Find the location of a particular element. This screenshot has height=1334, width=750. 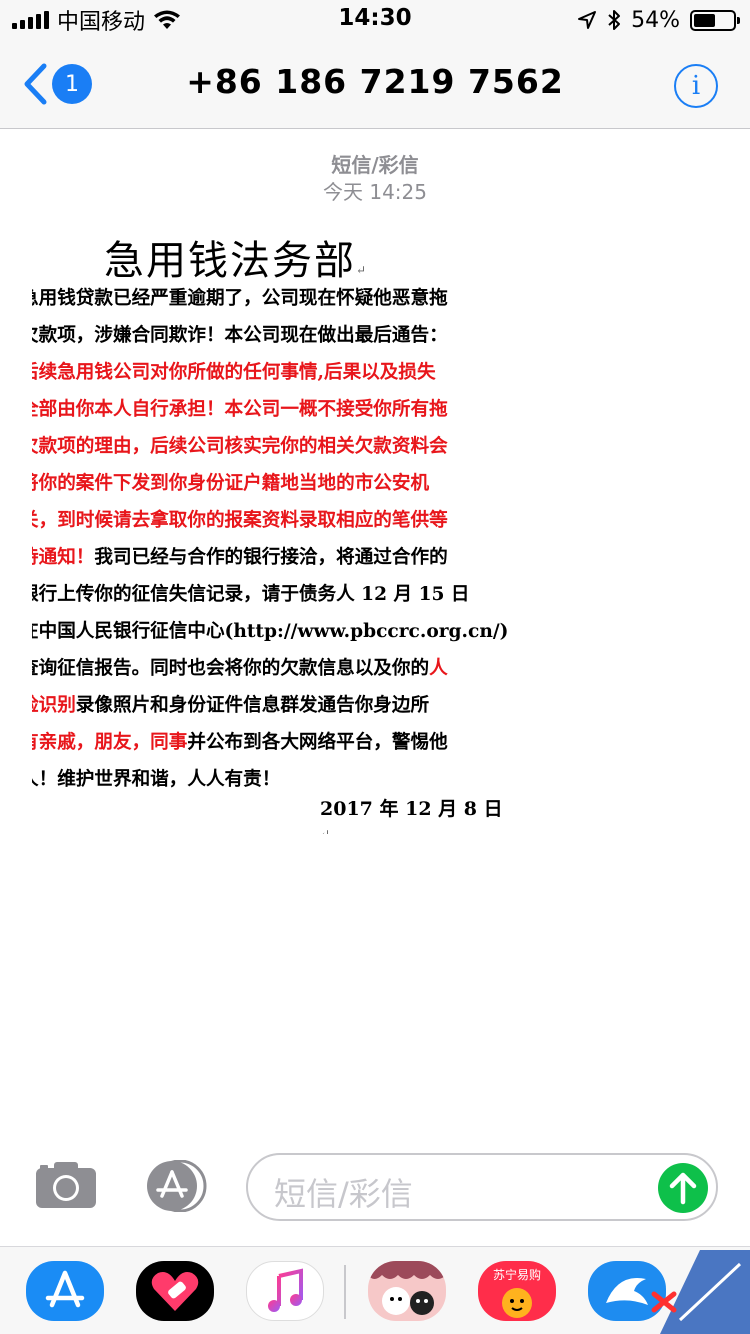

message-meta: 短信/彩信 今天 14:25 is located at coordinates (375, 179).